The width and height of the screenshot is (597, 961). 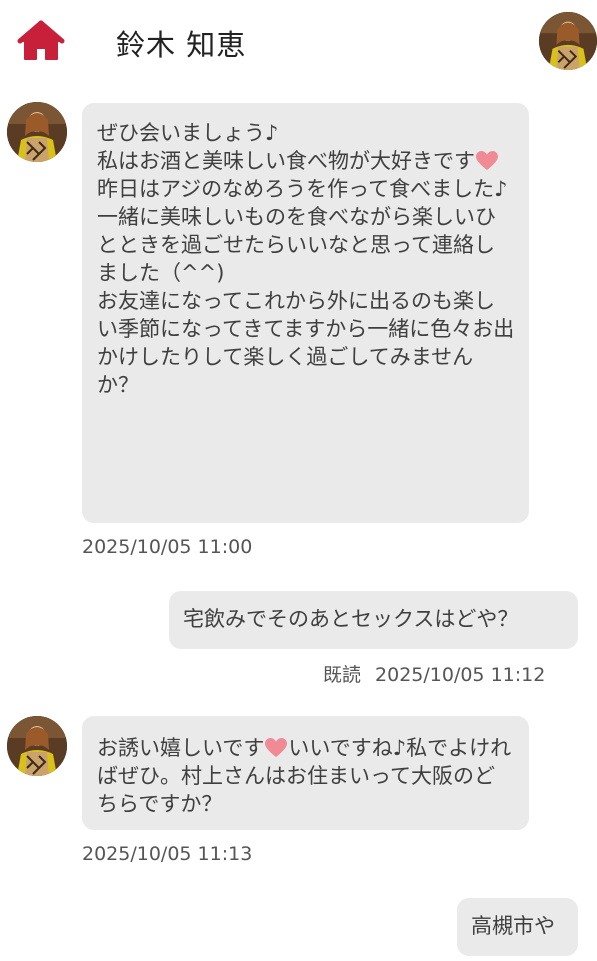 I want to click on message-timestamp: 2025/10/05 11:13, so click(x=167, y=854).